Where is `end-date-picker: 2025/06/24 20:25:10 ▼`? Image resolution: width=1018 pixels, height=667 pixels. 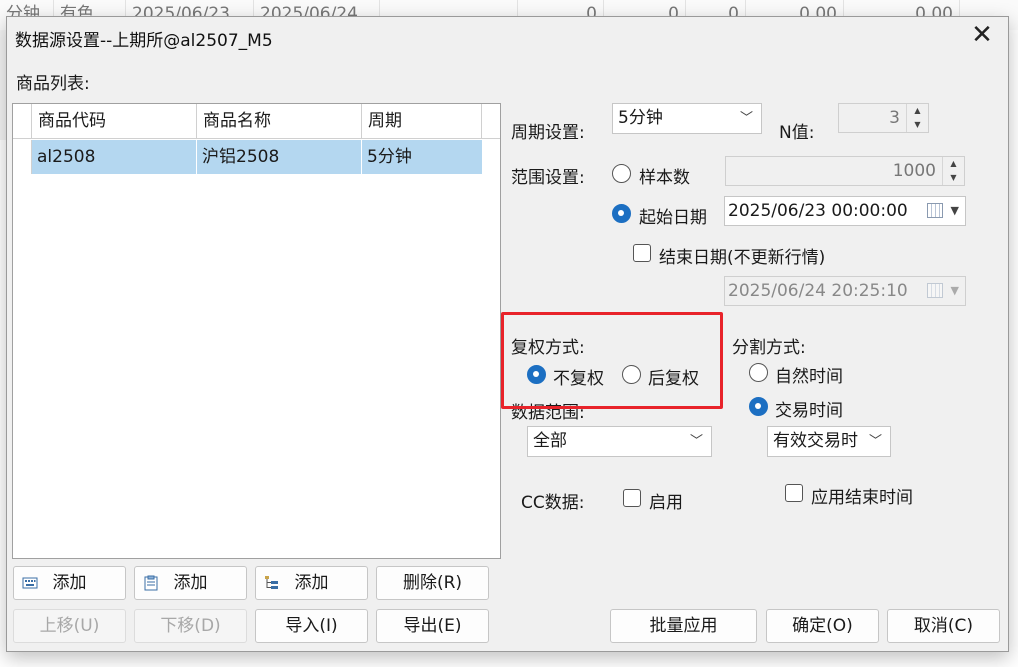
end-date-picker: 2025/06/24 20:25:10 ▼ is located at coordinates (845, 291).